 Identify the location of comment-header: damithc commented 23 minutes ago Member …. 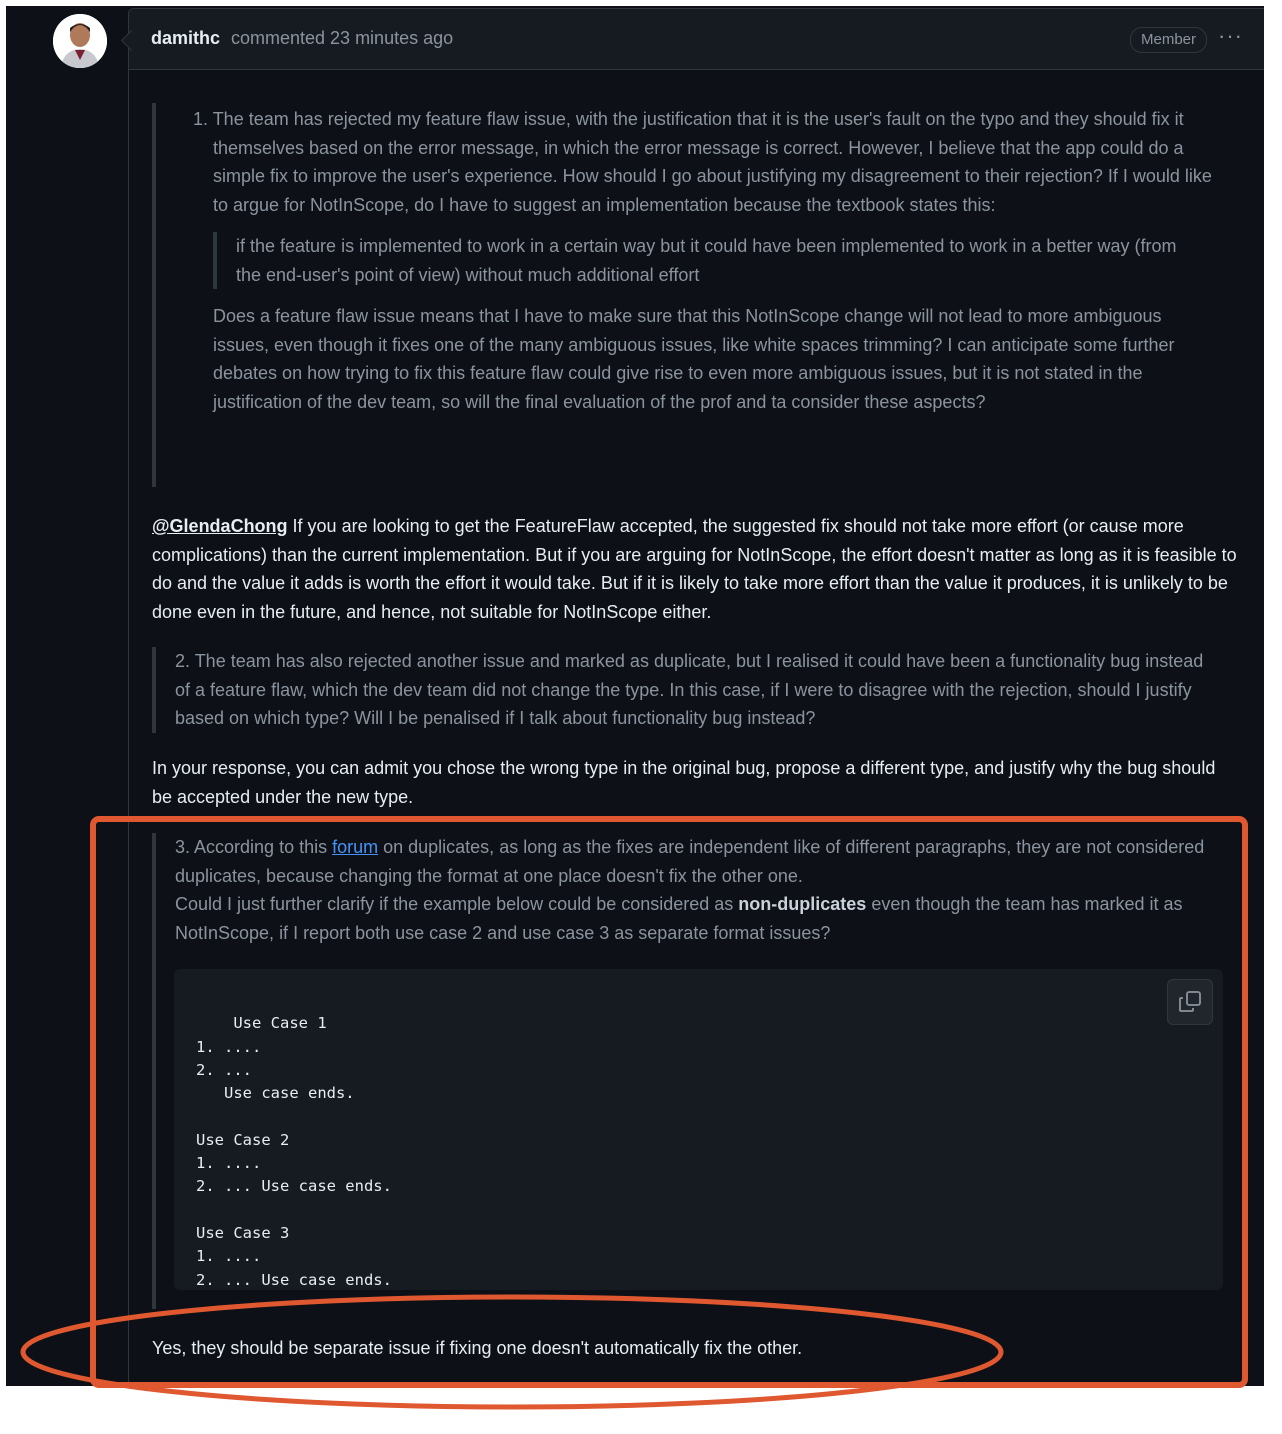
(696, 39).